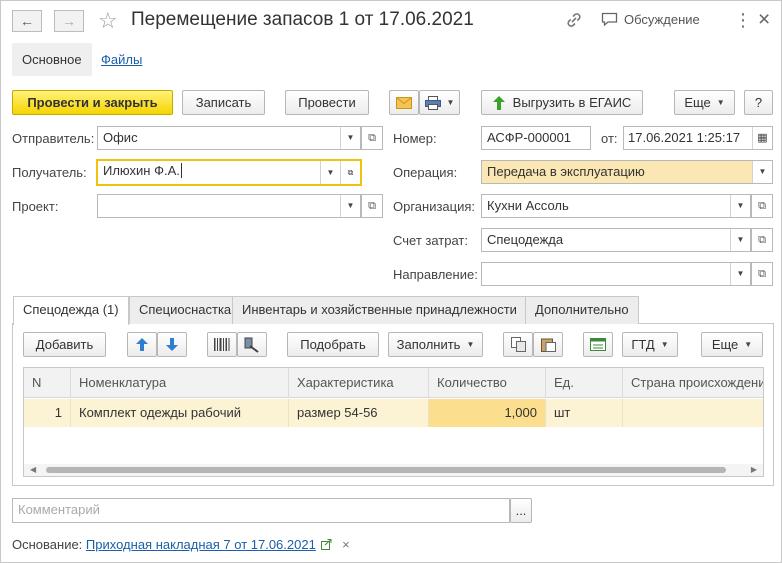 The image size is (782, 563). I want to click on column-header-quantity: Количество, so click(487, 383).